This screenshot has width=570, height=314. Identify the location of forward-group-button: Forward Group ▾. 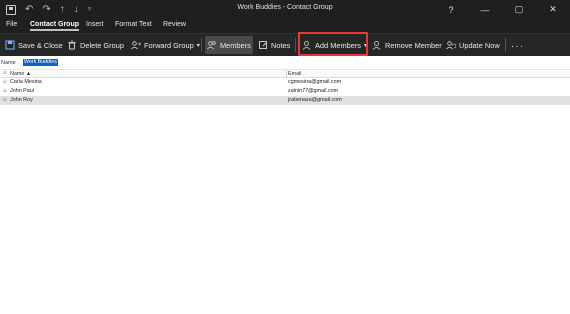
(165, 45).